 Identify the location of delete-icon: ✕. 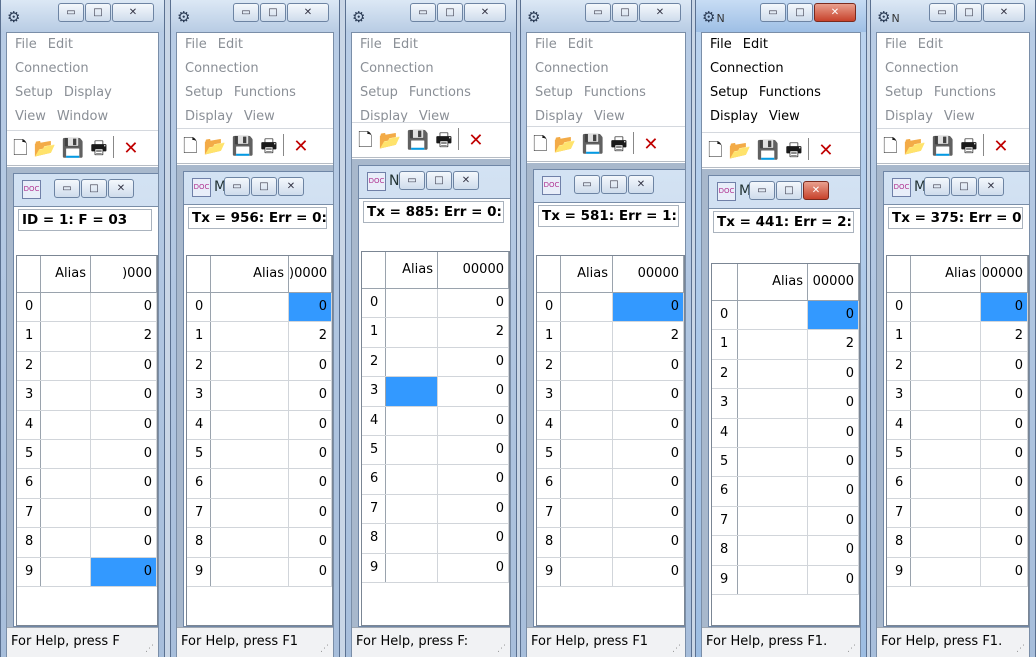
(825, 150).